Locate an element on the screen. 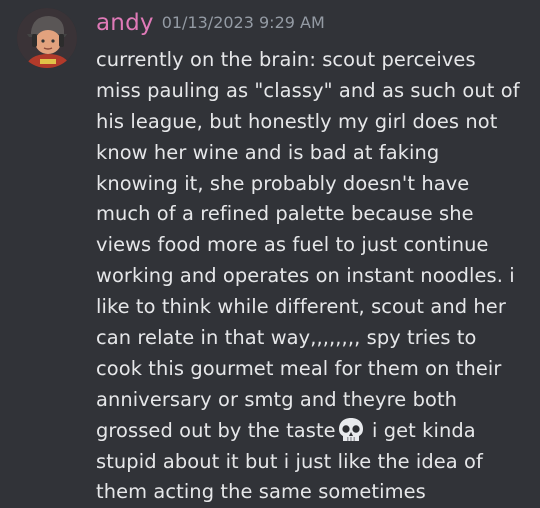 Image resolution: width=540 pixels, height=508 pixels. message-line: views food more as fuel to just continue is located at coordinates (292, 245).